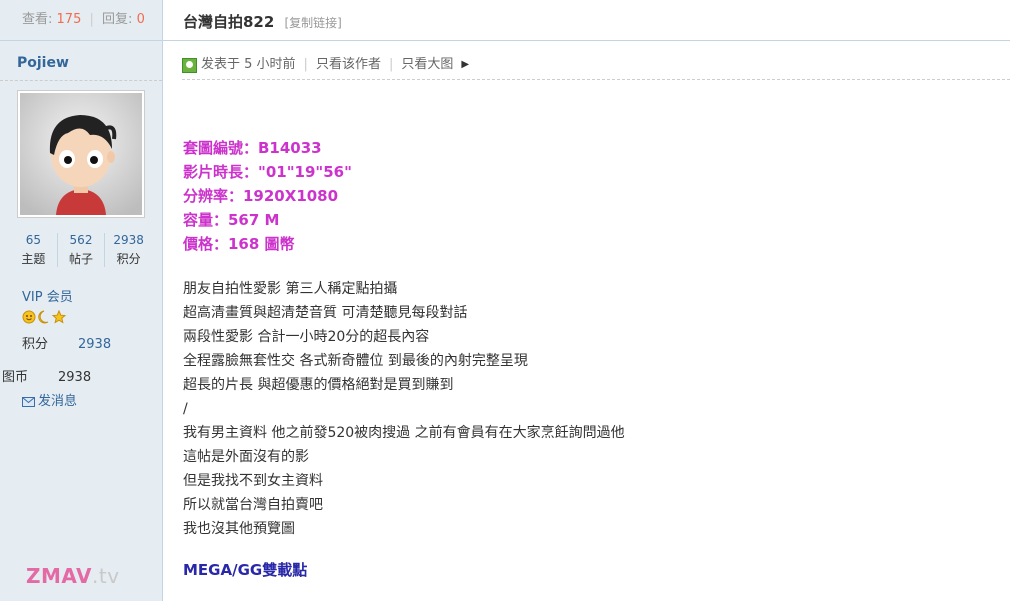 The height and width of the screenshot is (601, 1010). I want to click on points-row: 积分 2938, so click(66, 342).